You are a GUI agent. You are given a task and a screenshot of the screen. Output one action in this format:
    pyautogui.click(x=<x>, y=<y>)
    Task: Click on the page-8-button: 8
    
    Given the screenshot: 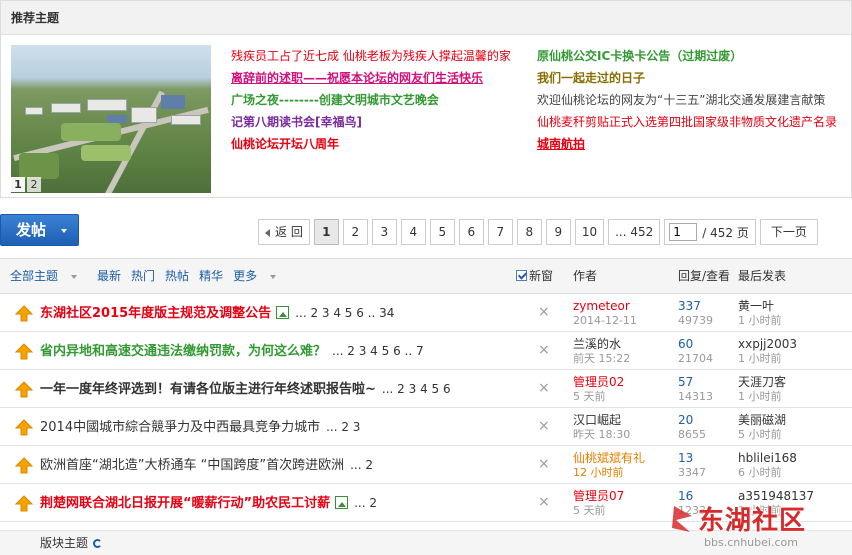 What is the action you would take?
    pyautogui.click(x=529, y=232)
    